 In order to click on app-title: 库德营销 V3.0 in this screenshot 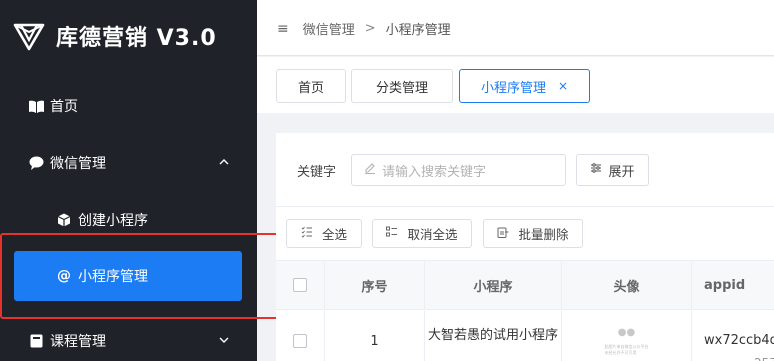, I will do `click(136, 38)`.